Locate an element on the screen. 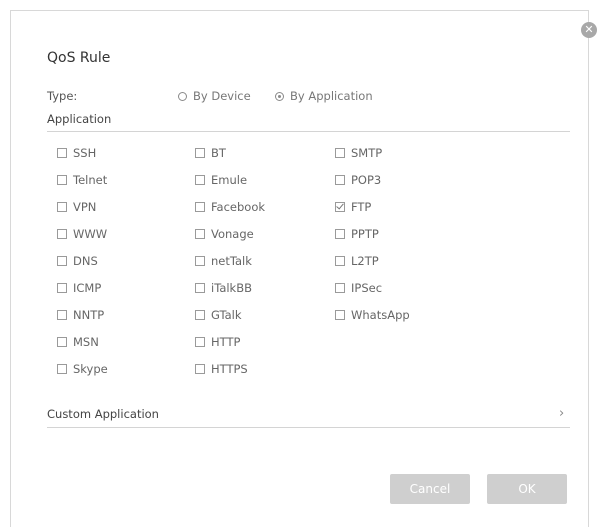 This screenshot has height=527, width=601. checkbox-msn: MSN is located at coordinates (78, 342).